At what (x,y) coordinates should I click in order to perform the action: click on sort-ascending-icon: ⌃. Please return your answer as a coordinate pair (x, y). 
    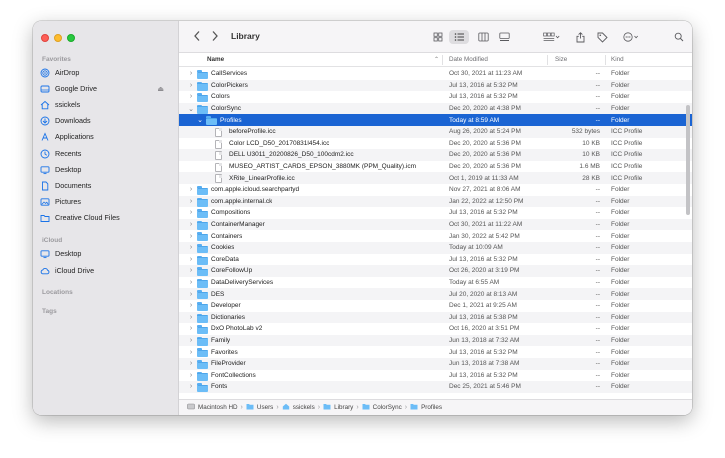
    Looking at the image, I should click on (436, 59).